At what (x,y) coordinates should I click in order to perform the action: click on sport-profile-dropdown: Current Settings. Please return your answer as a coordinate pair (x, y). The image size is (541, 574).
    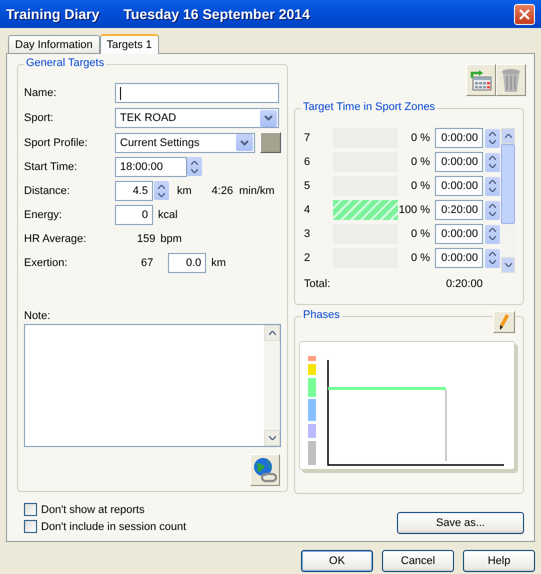
    Looking at the image, I should click on (185, 142).